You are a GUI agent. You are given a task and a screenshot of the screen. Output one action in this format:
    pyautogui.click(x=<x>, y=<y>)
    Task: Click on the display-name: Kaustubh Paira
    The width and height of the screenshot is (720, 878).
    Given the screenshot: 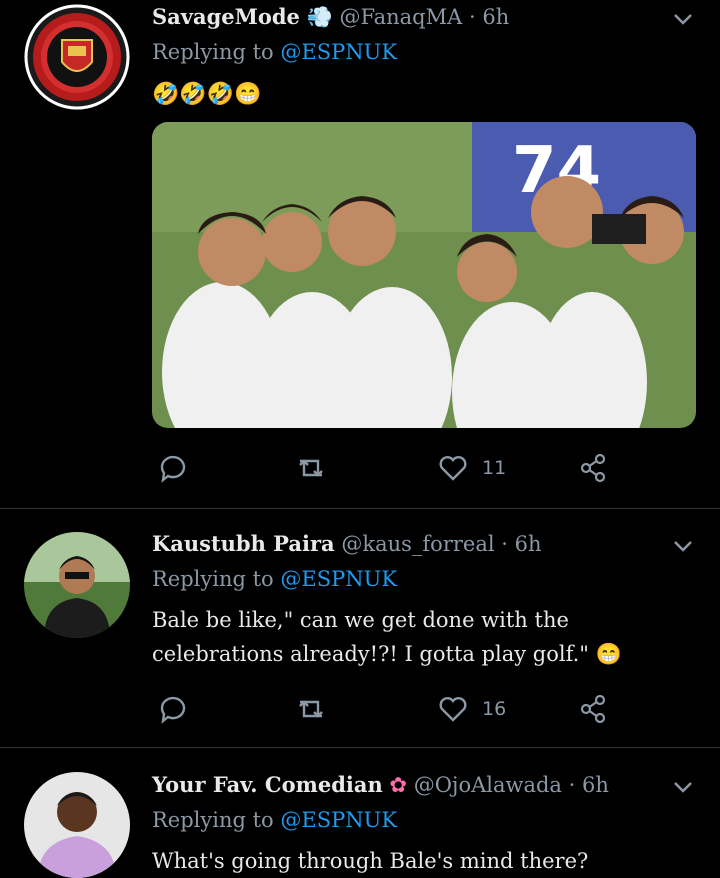 What is the action you would take?
    pyautogui.click(x=243, y=543)
    